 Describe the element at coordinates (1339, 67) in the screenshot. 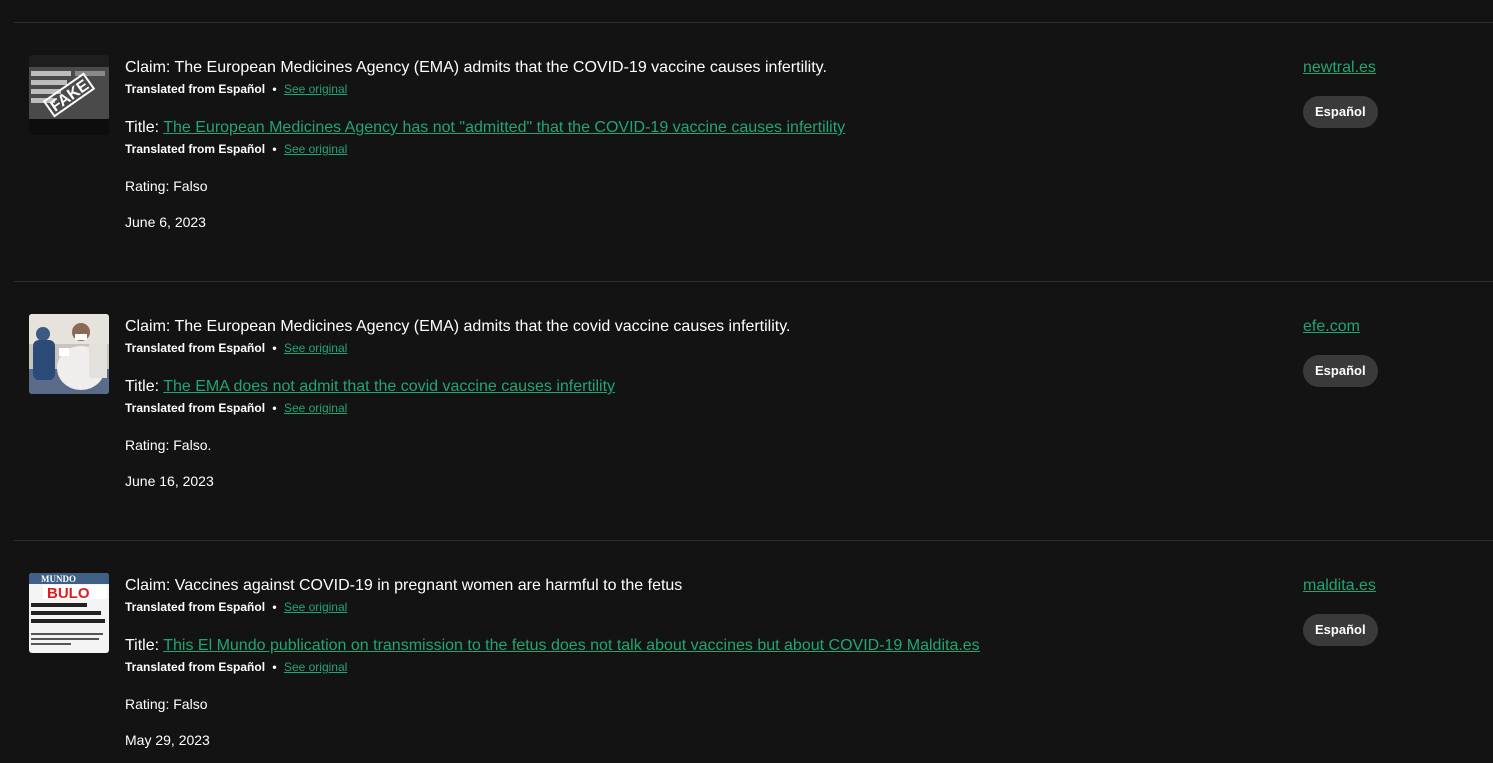

I see `source-link: newtral.es` at that location.